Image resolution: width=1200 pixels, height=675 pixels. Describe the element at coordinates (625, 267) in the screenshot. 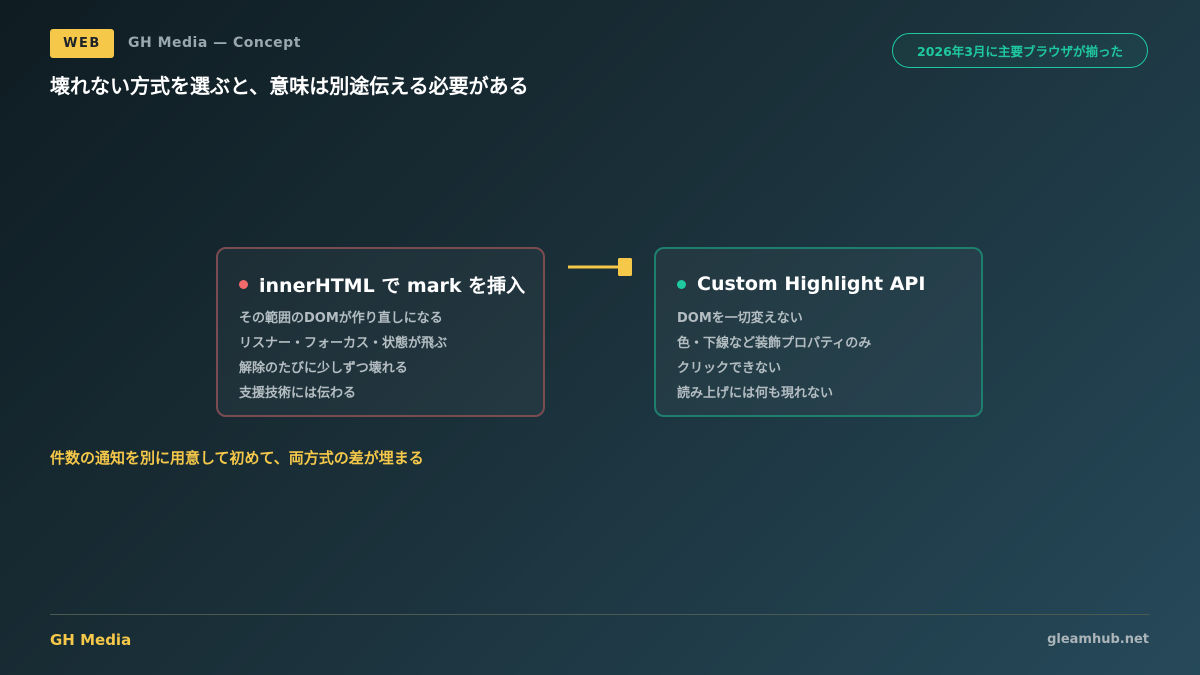

I see `connector-end-marker` at that location.